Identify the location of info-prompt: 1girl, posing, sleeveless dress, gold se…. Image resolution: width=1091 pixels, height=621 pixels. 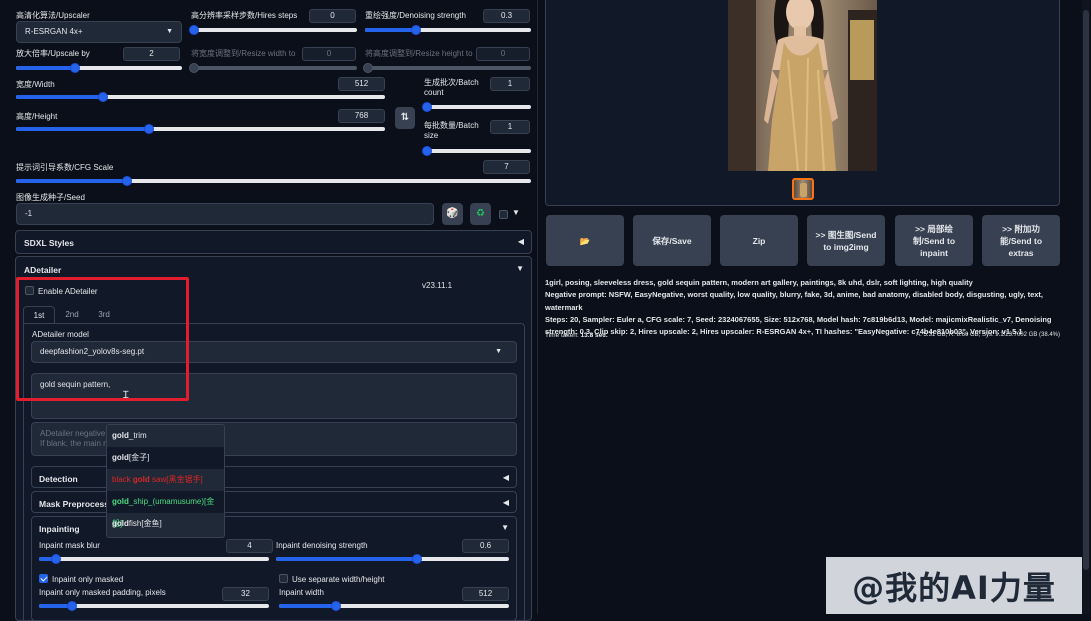
(759, 282).